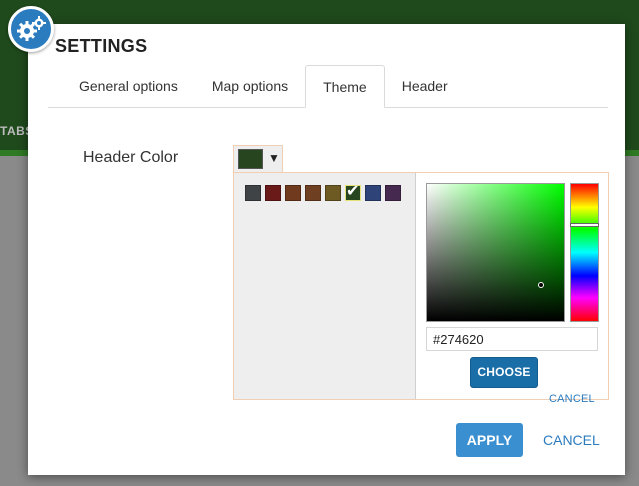  What do you see at coordinates (540, 285) in the screenshot?
I see `saturation-value-cursor` at bounding box center [540, 285].